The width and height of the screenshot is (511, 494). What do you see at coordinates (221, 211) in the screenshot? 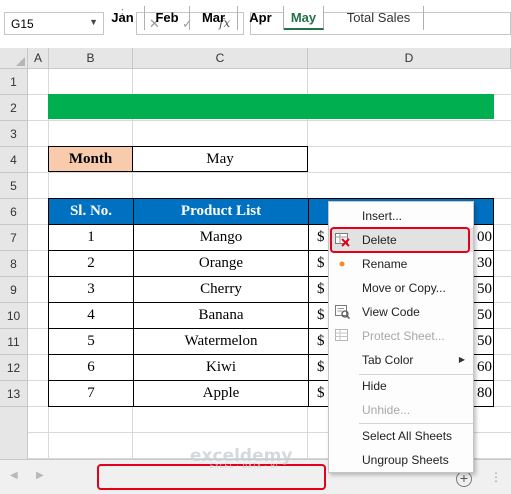
I see `header-product-list: Product List` at bounding box center [221, 211].